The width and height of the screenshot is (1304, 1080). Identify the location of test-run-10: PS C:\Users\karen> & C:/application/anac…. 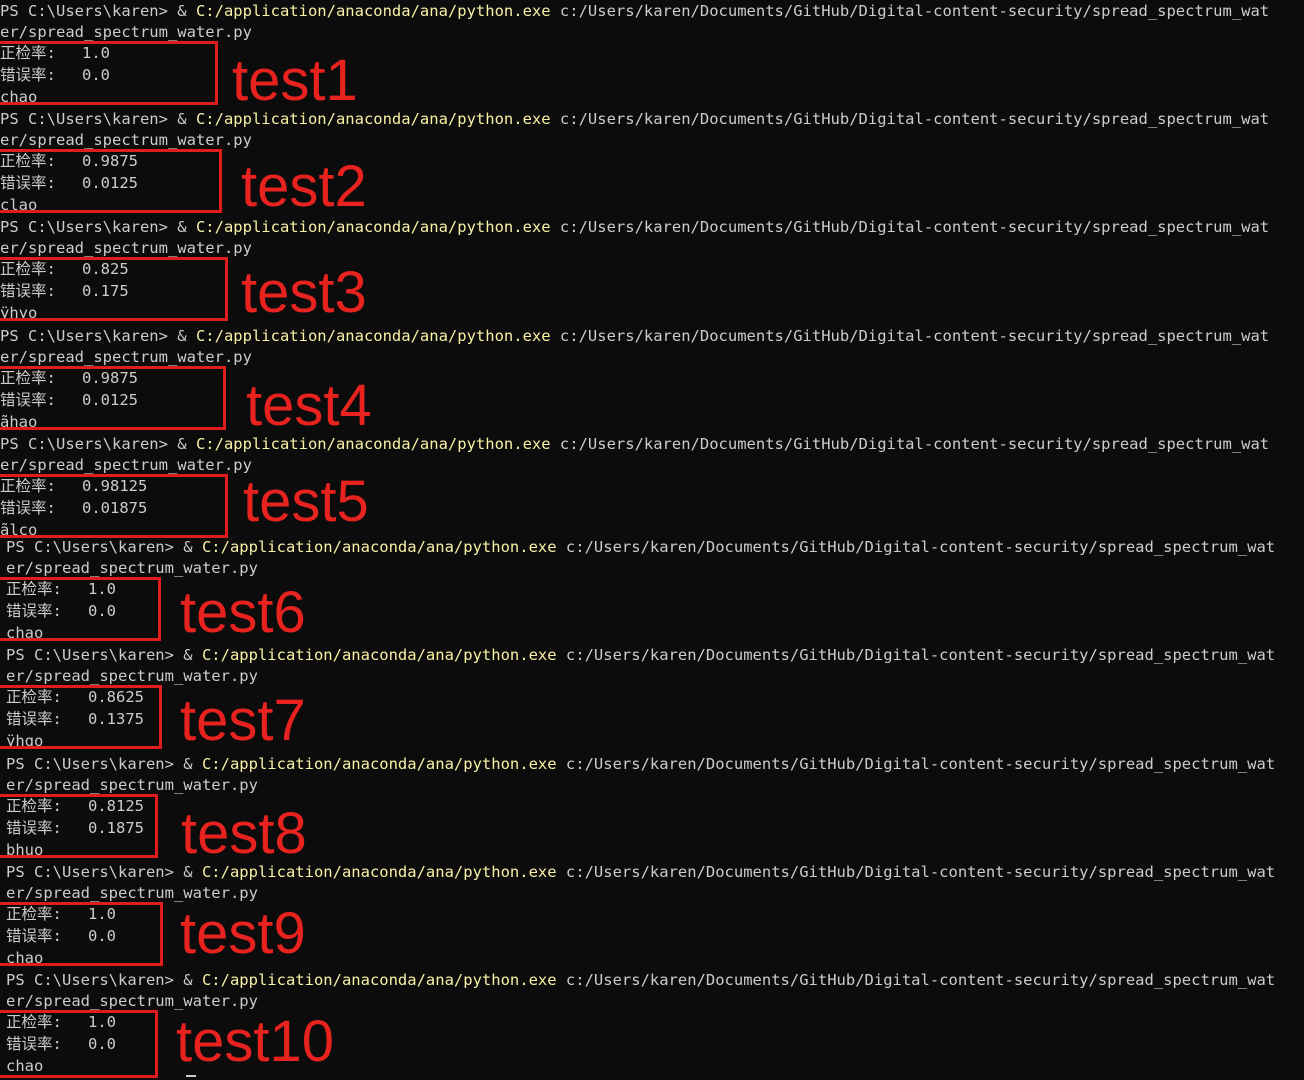
(652, 1023).